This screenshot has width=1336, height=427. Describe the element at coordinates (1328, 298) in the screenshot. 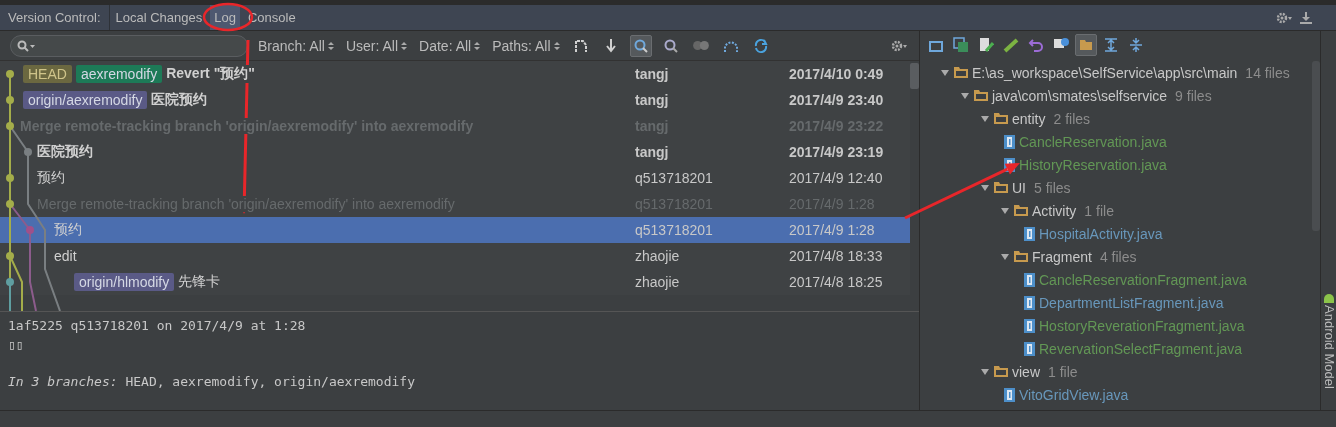

I see `android-icon` at that location.